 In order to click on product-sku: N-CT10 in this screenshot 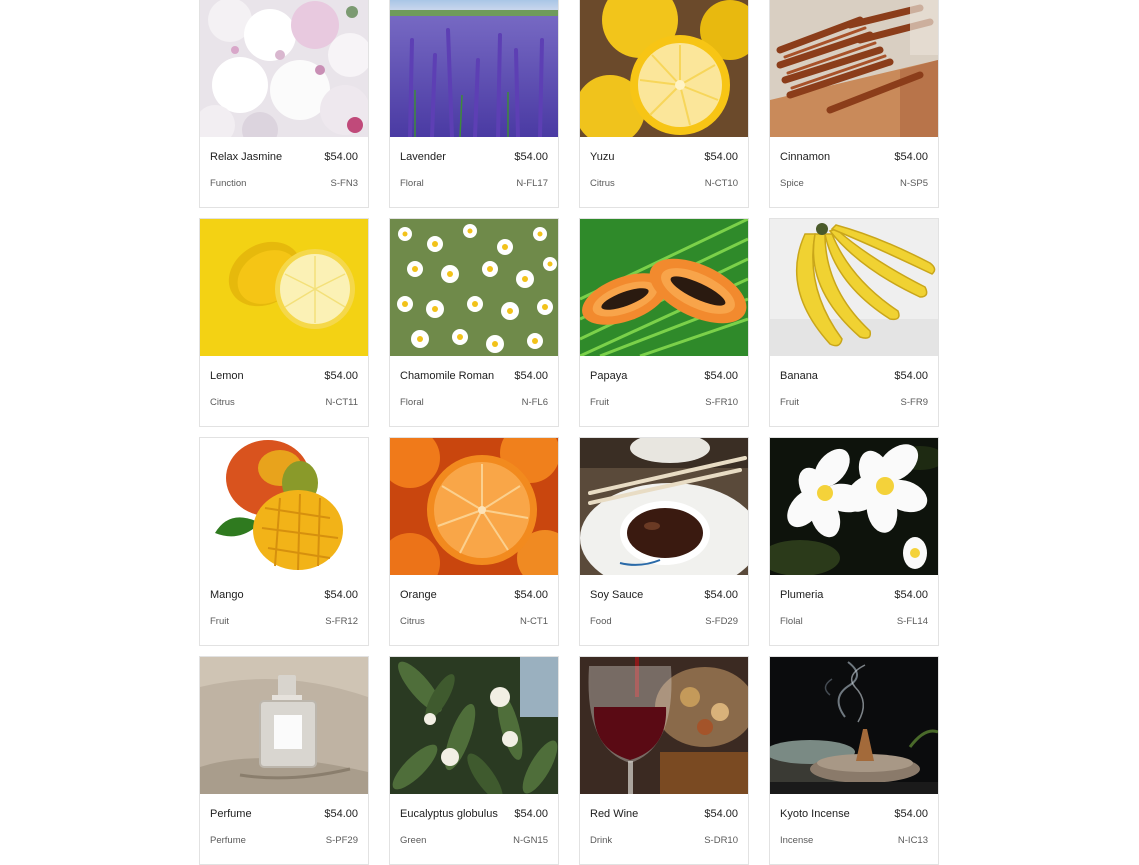, I will do `click(721, 183)`.